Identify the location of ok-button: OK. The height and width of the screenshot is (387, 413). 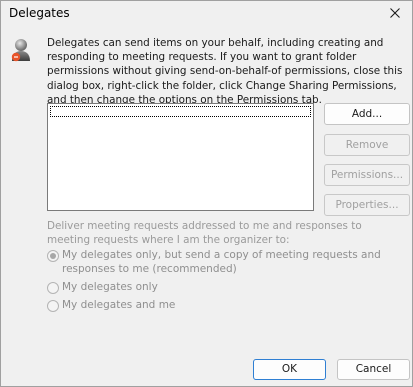
(289, 369).